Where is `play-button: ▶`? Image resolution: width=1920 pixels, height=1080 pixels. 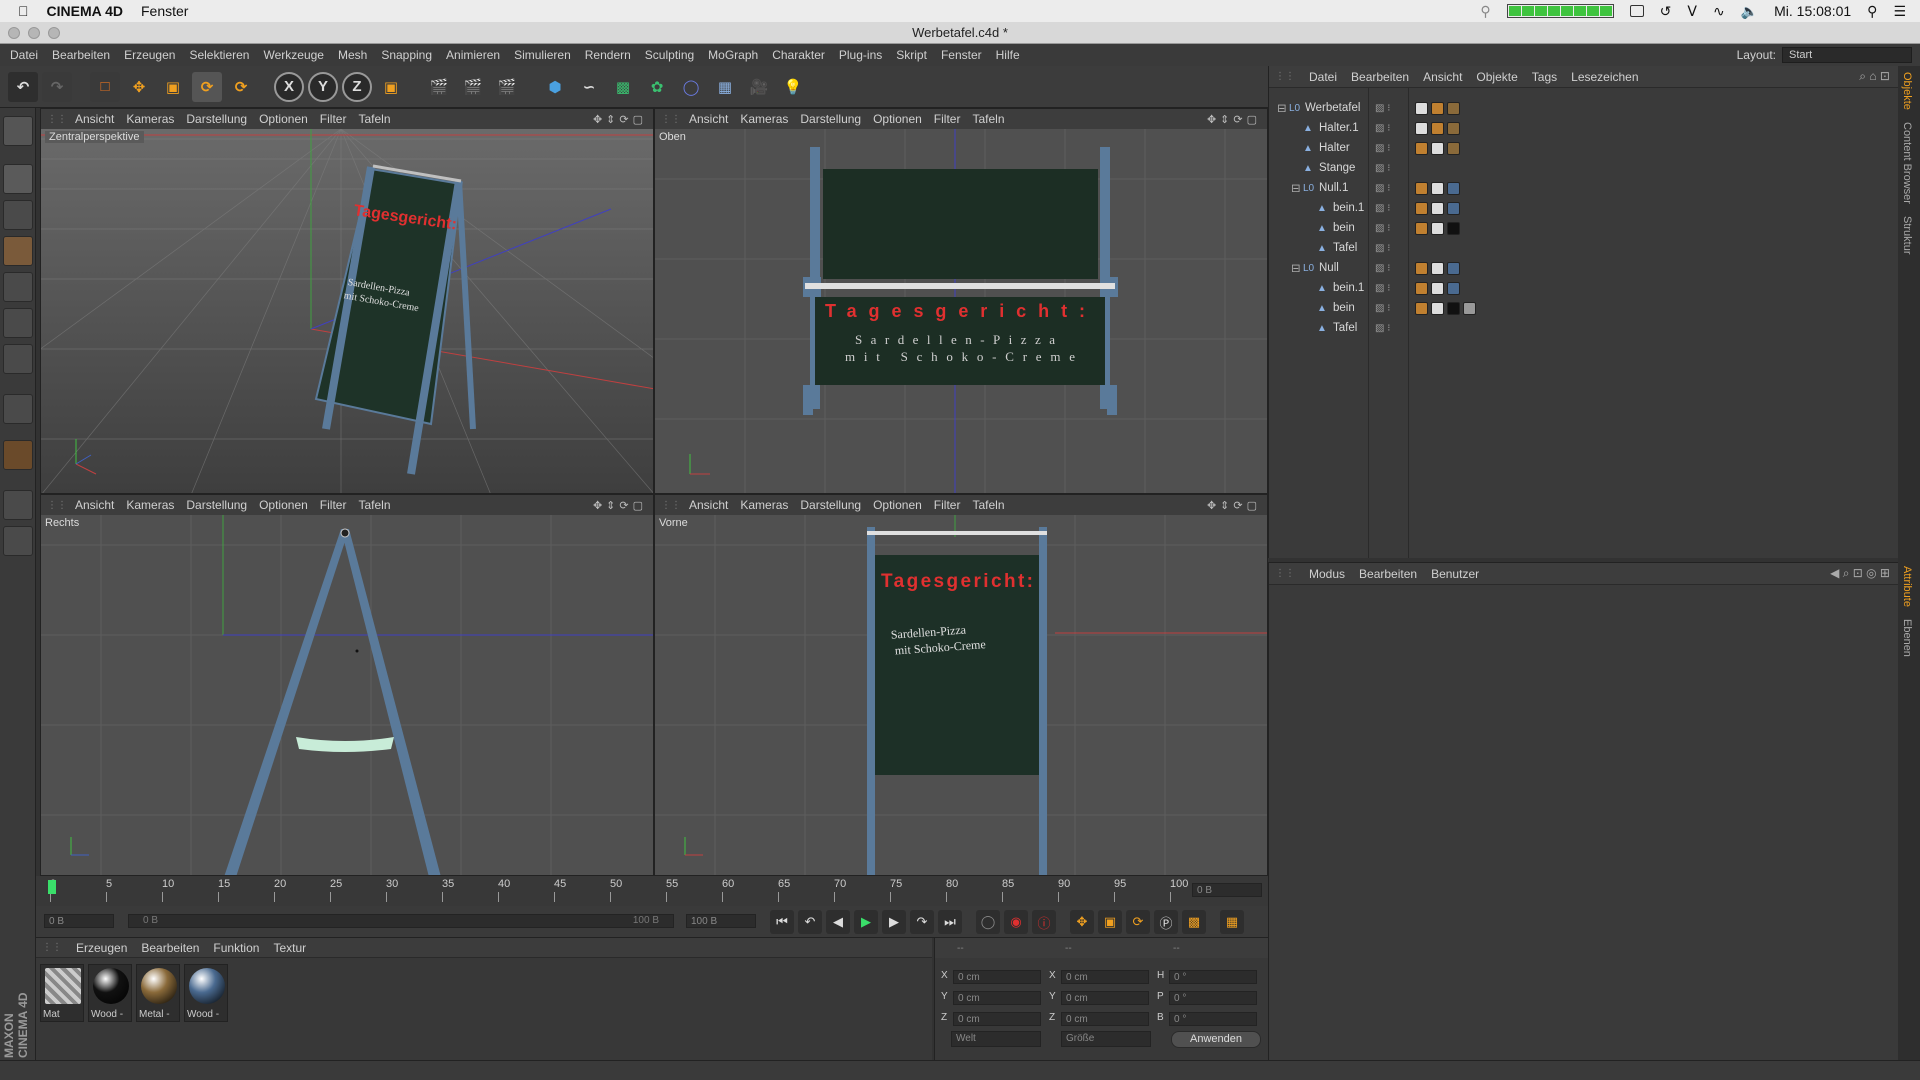
play-button: ▶ is located at coordinates (866, 922).